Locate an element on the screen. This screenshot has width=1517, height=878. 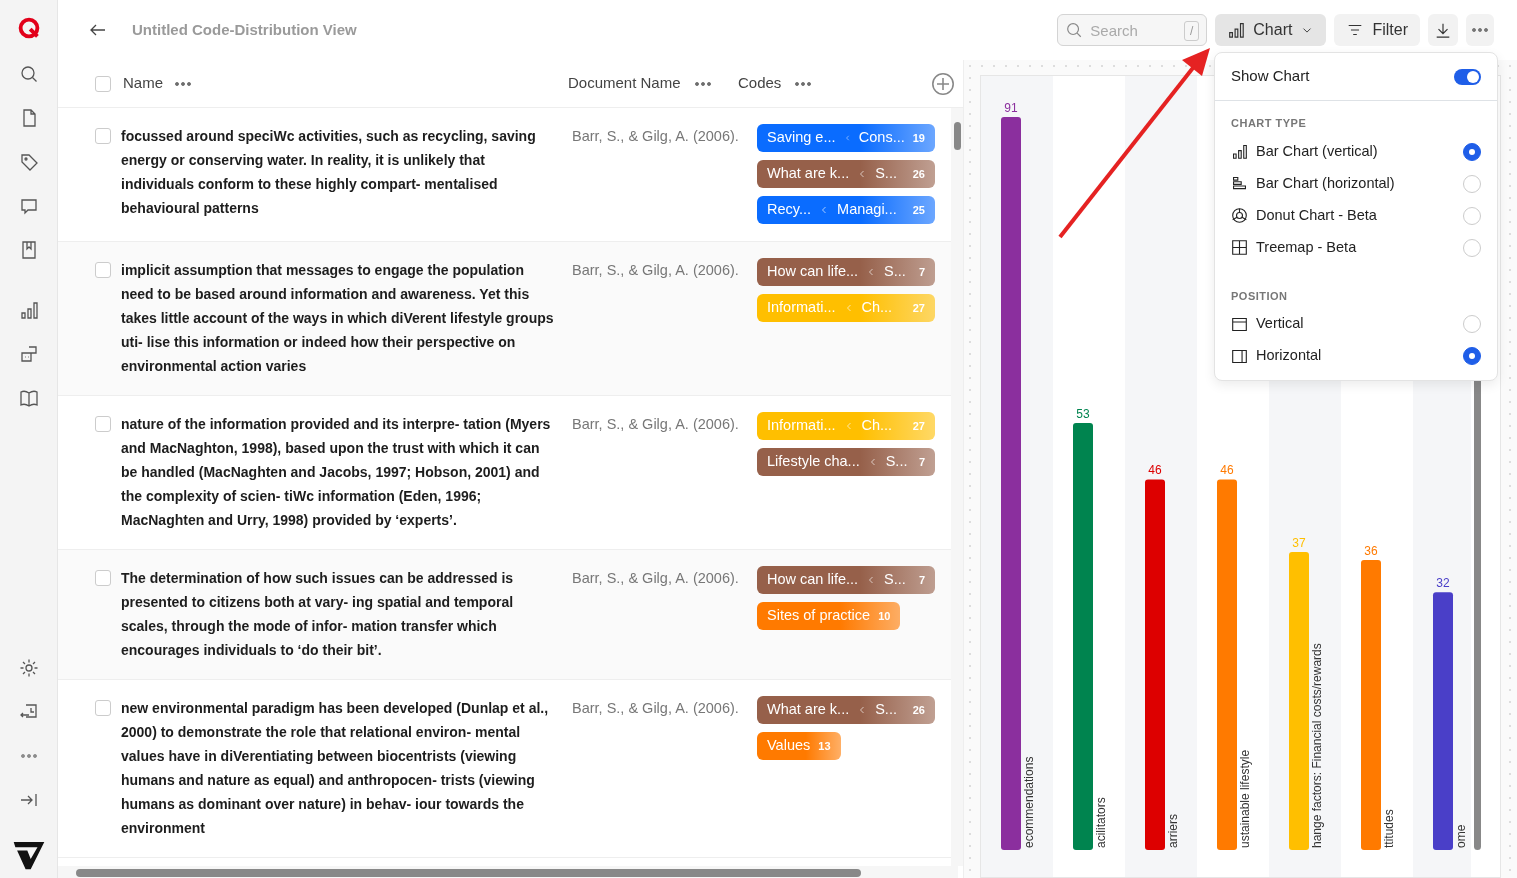
category-label: ecommendations is located at coordinates (1029, 802).